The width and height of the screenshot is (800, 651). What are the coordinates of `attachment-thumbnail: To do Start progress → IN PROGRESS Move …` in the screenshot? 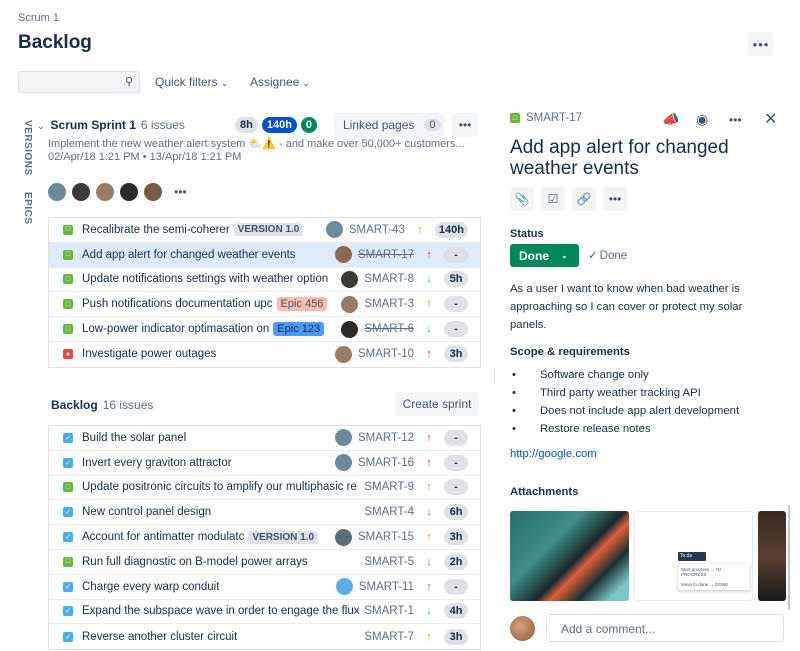 It's located at (693, 556).